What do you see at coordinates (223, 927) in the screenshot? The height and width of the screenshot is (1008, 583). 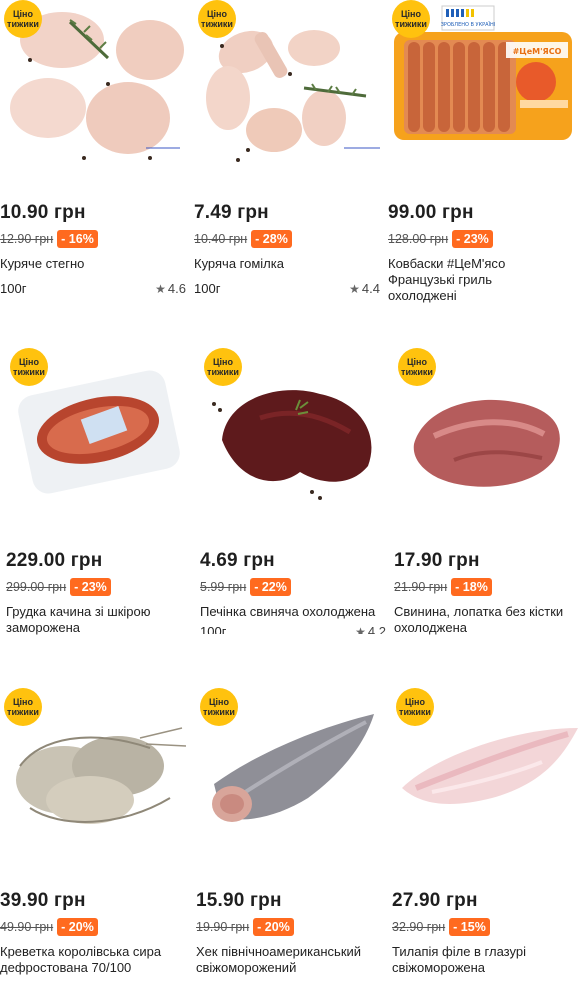 I see `old-price: 19.90 грн` at bounding box center [223, 927].